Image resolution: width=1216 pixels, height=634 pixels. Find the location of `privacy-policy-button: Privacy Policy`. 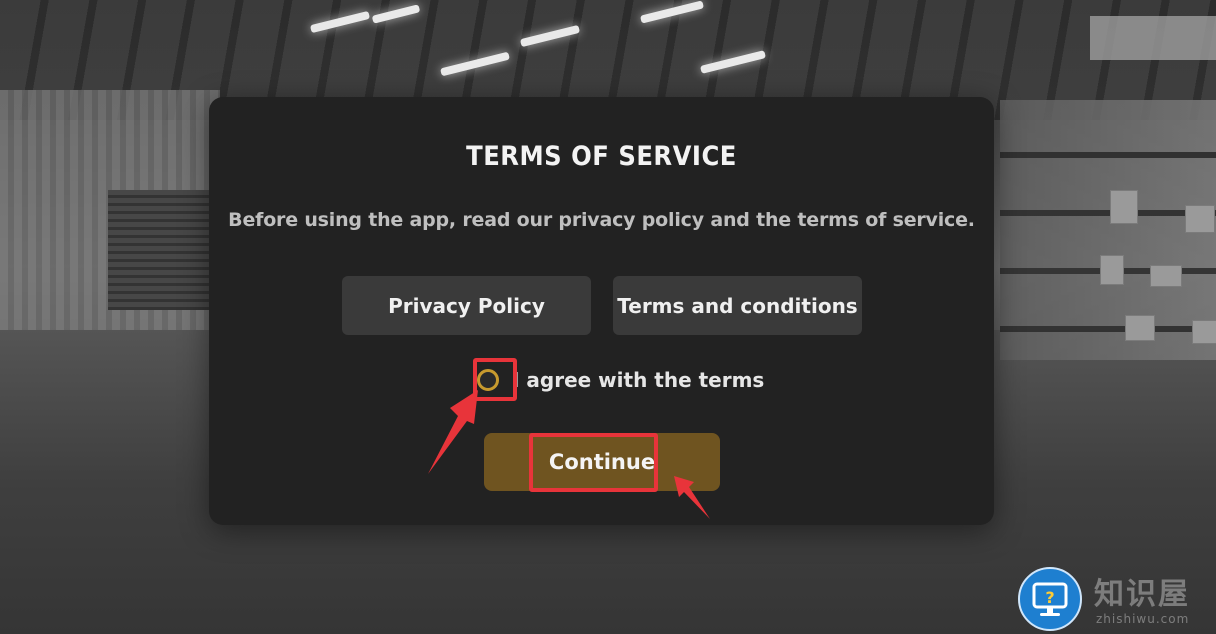

privacy-policy-button: Privacy Policy is located at coordinates (466, 305).